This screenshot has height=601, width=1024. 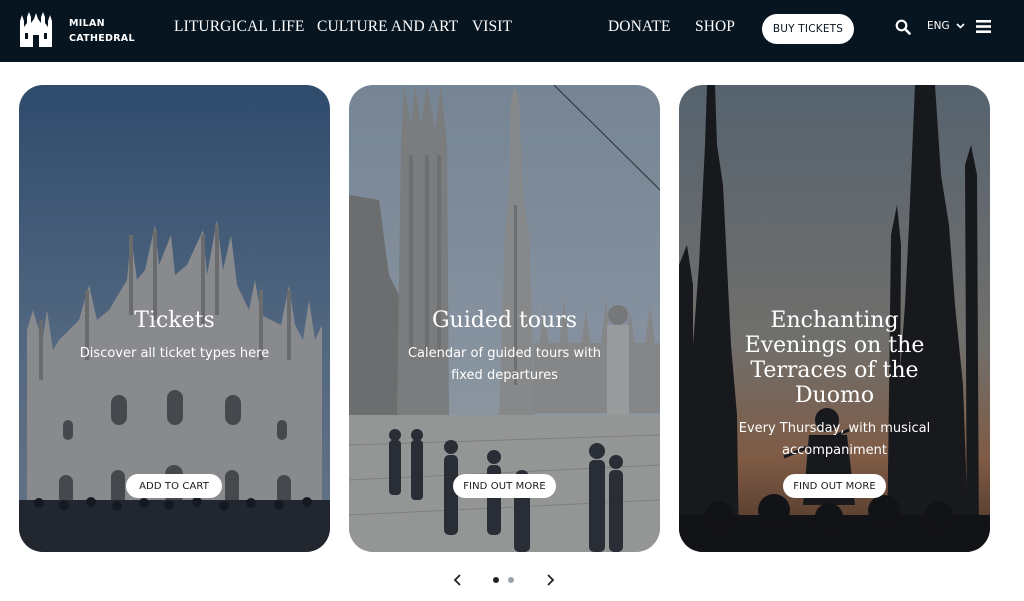 I want to click on chevron-right-icon, so click(x=550, y=580).